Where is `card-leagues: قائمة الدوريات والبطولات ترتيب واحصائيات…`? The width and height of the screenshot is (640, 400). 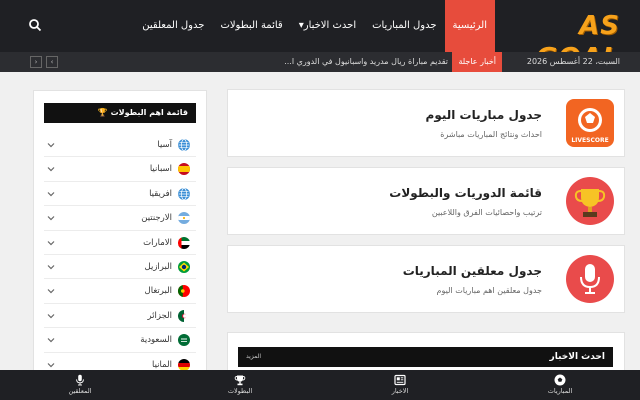
card-leagues: قائمة الدوريات والبطولات ترتيب واحصائيات… is located at coordinates (426, 201).